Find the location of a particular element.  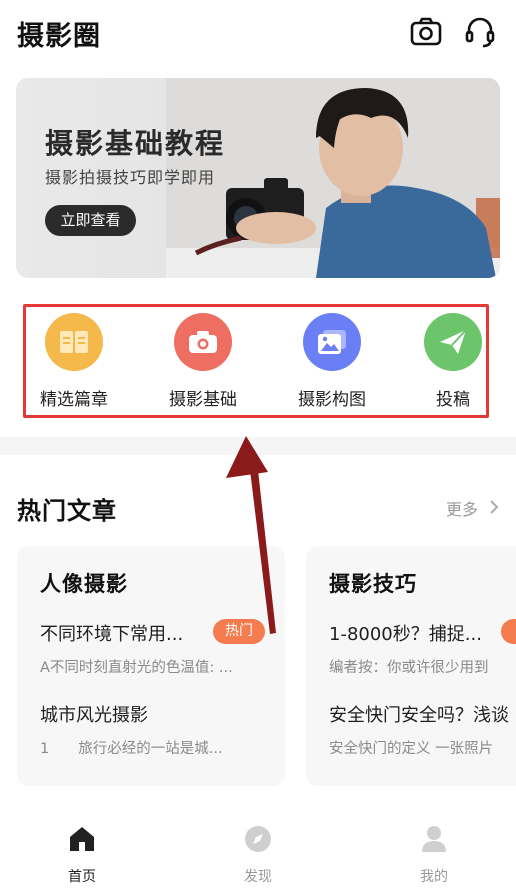

headset-icon is located at coordinates (480, 32).